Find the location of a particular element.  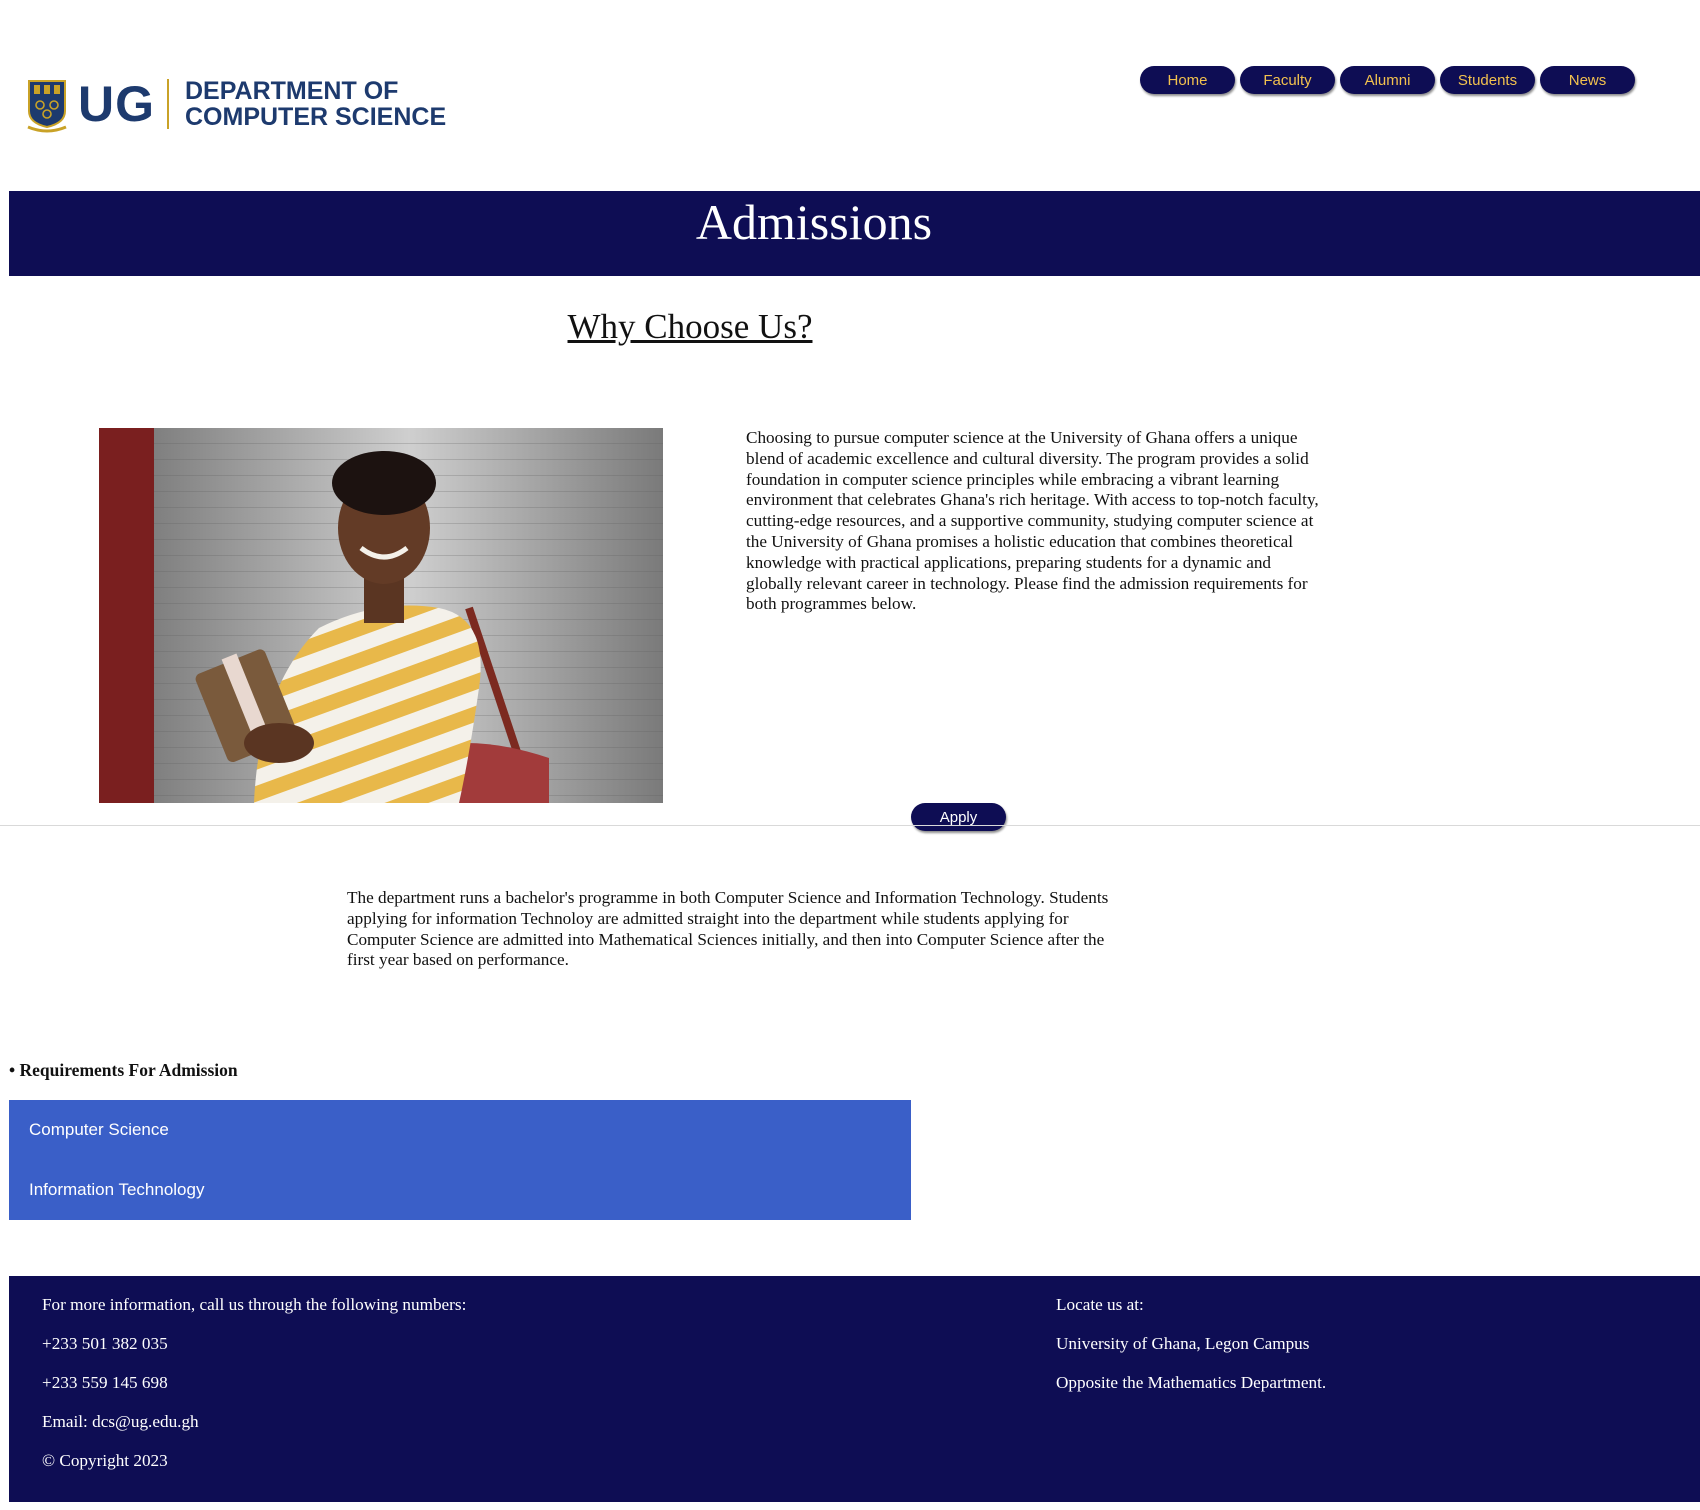

nav-home-button: Home is located at coordinates (1187, 80).